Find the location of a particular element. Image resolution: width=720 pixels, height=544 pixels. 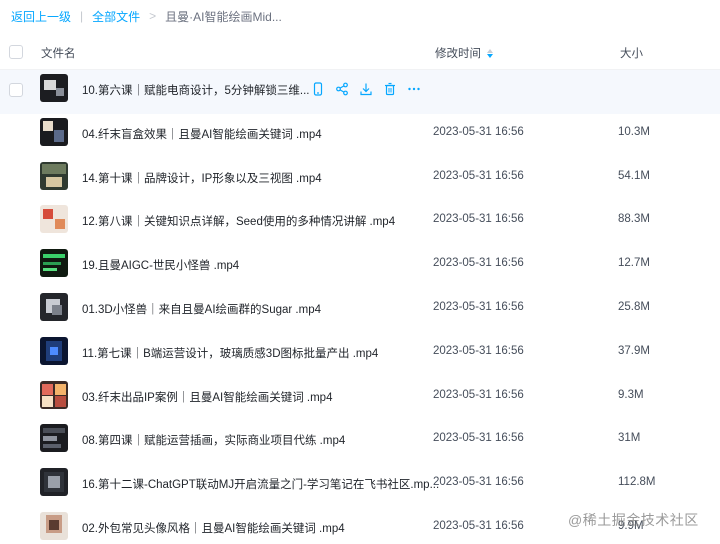

file-size: 54.1M is located at coordinates (634, 175).